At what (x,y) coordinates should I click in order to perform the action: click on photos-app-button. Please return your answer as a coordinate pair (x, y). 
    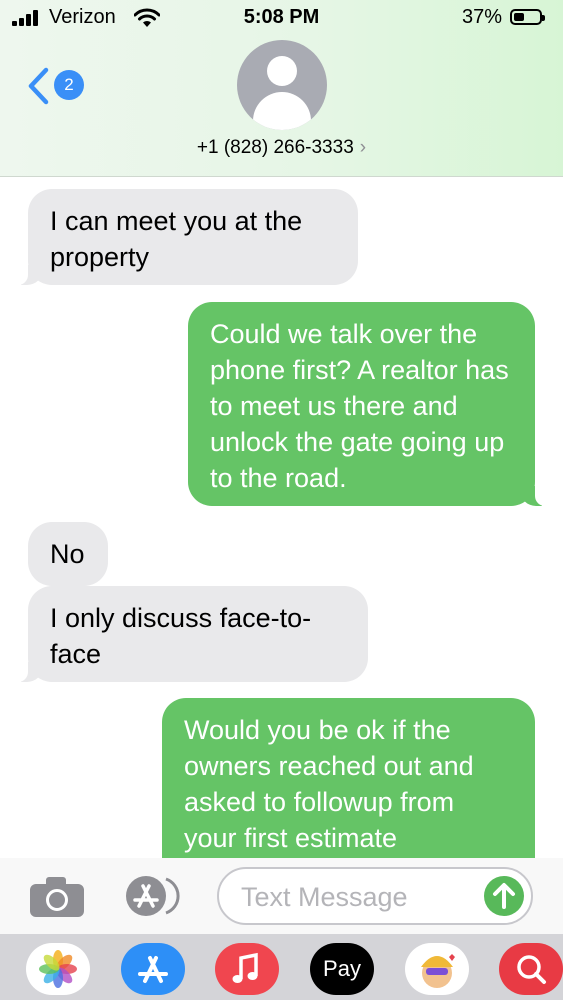
    Looking at the image, I should click on (58, 969).